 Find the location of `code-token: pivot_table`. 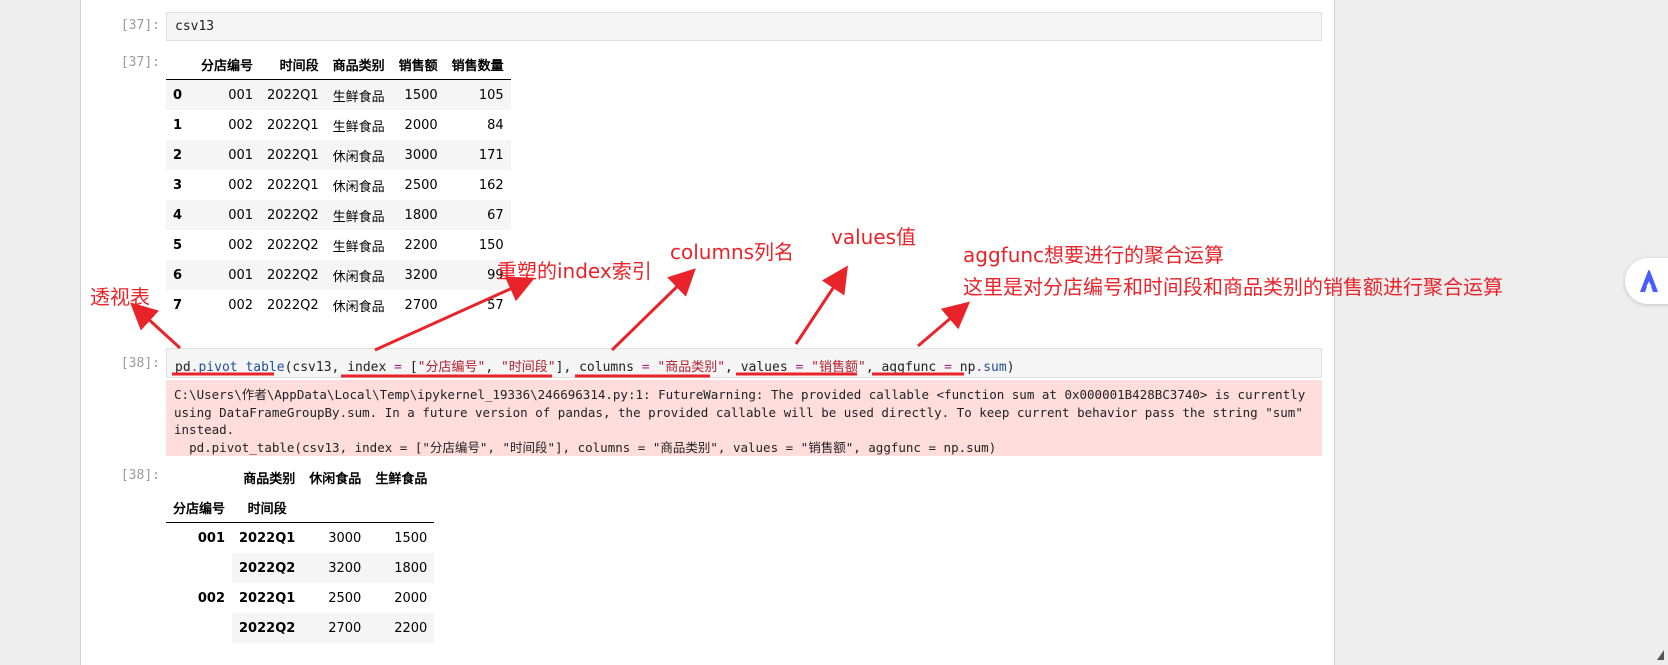

code-token: pivot_table is located at coordinates (241, 367).